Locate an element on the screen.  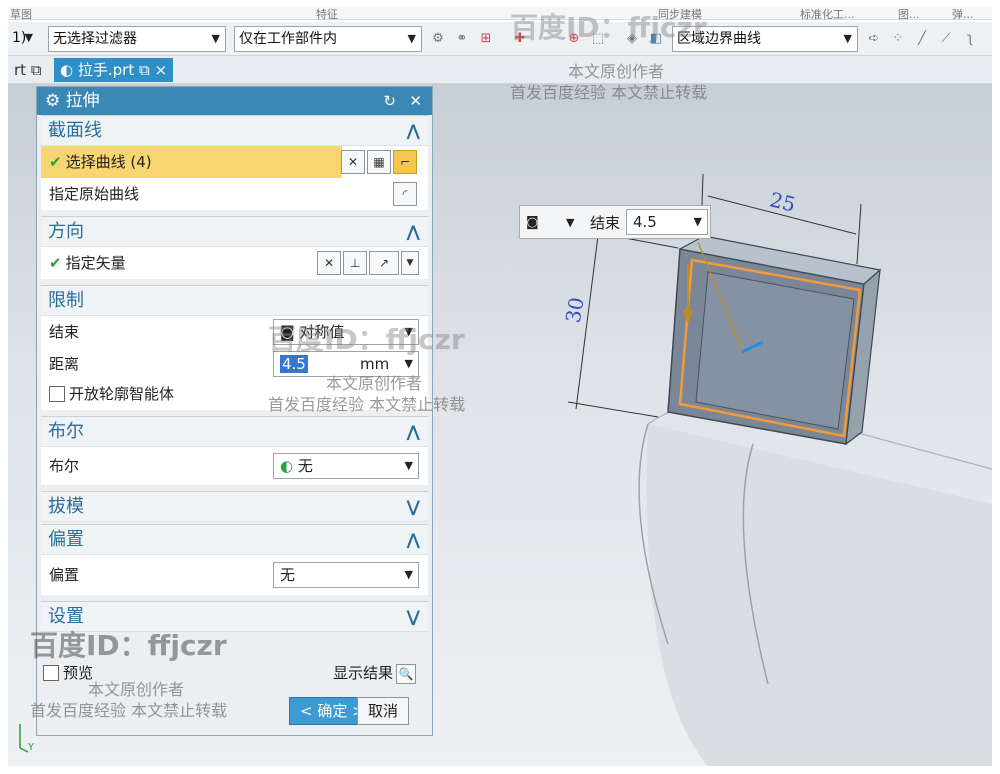
section-heading: 布尔 is located at coordinates (66, 431).